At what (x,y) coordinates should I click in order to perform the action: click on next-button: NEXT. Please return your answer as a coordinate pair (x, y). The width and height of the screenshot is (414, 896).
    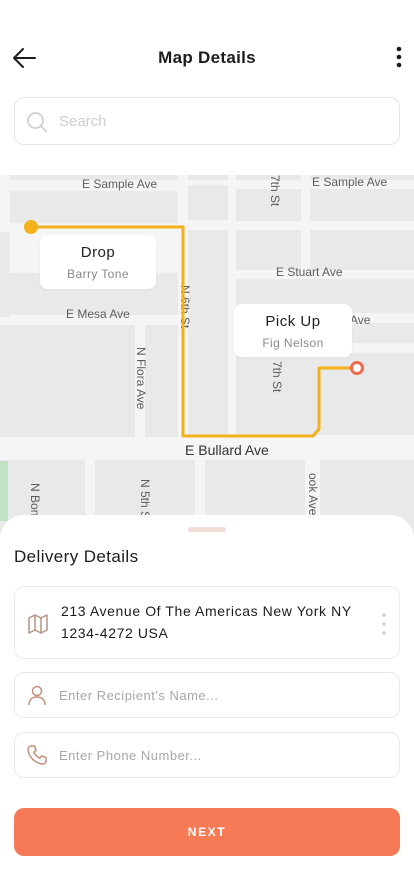
    Looking at the image, I should click on (207, 832).